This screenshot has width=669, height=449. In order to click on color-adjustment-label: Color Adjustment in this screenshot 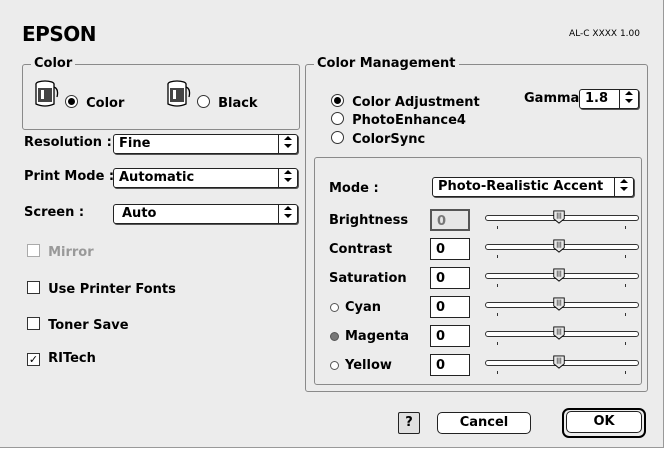, I will do `click(416, 102)`.